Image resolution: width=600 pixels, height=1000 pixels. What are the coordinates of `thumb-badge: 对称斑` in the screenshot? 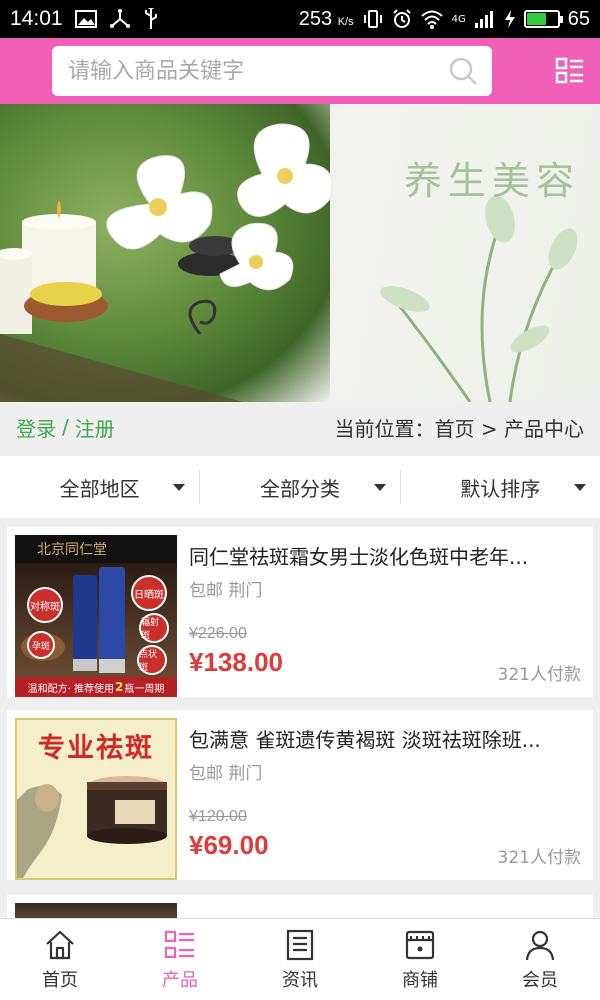 It's located at (45, 605).